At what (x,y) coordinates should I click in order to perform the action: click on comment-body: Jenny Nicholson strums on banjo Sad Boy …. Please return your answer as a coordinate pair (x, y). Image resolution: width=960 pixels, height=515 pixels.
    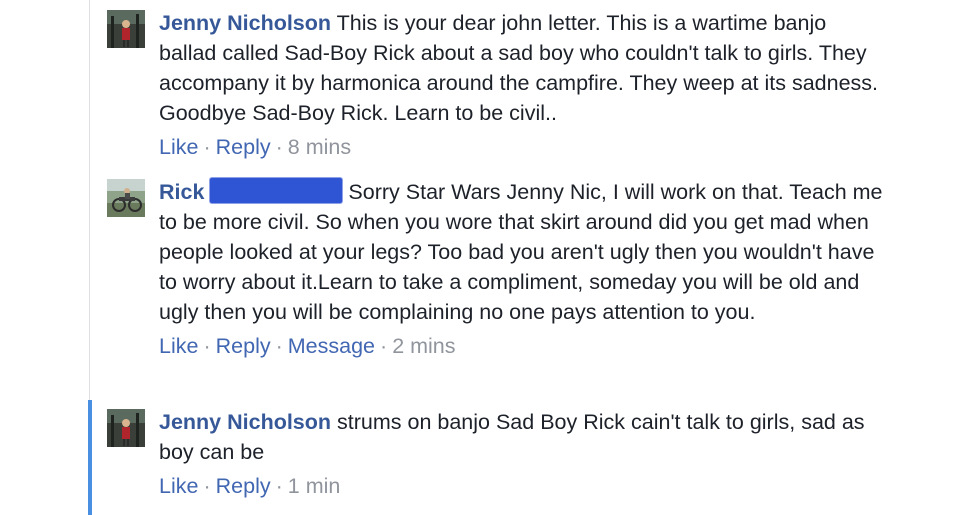
    Looking at the image, I should click on (524, 454).